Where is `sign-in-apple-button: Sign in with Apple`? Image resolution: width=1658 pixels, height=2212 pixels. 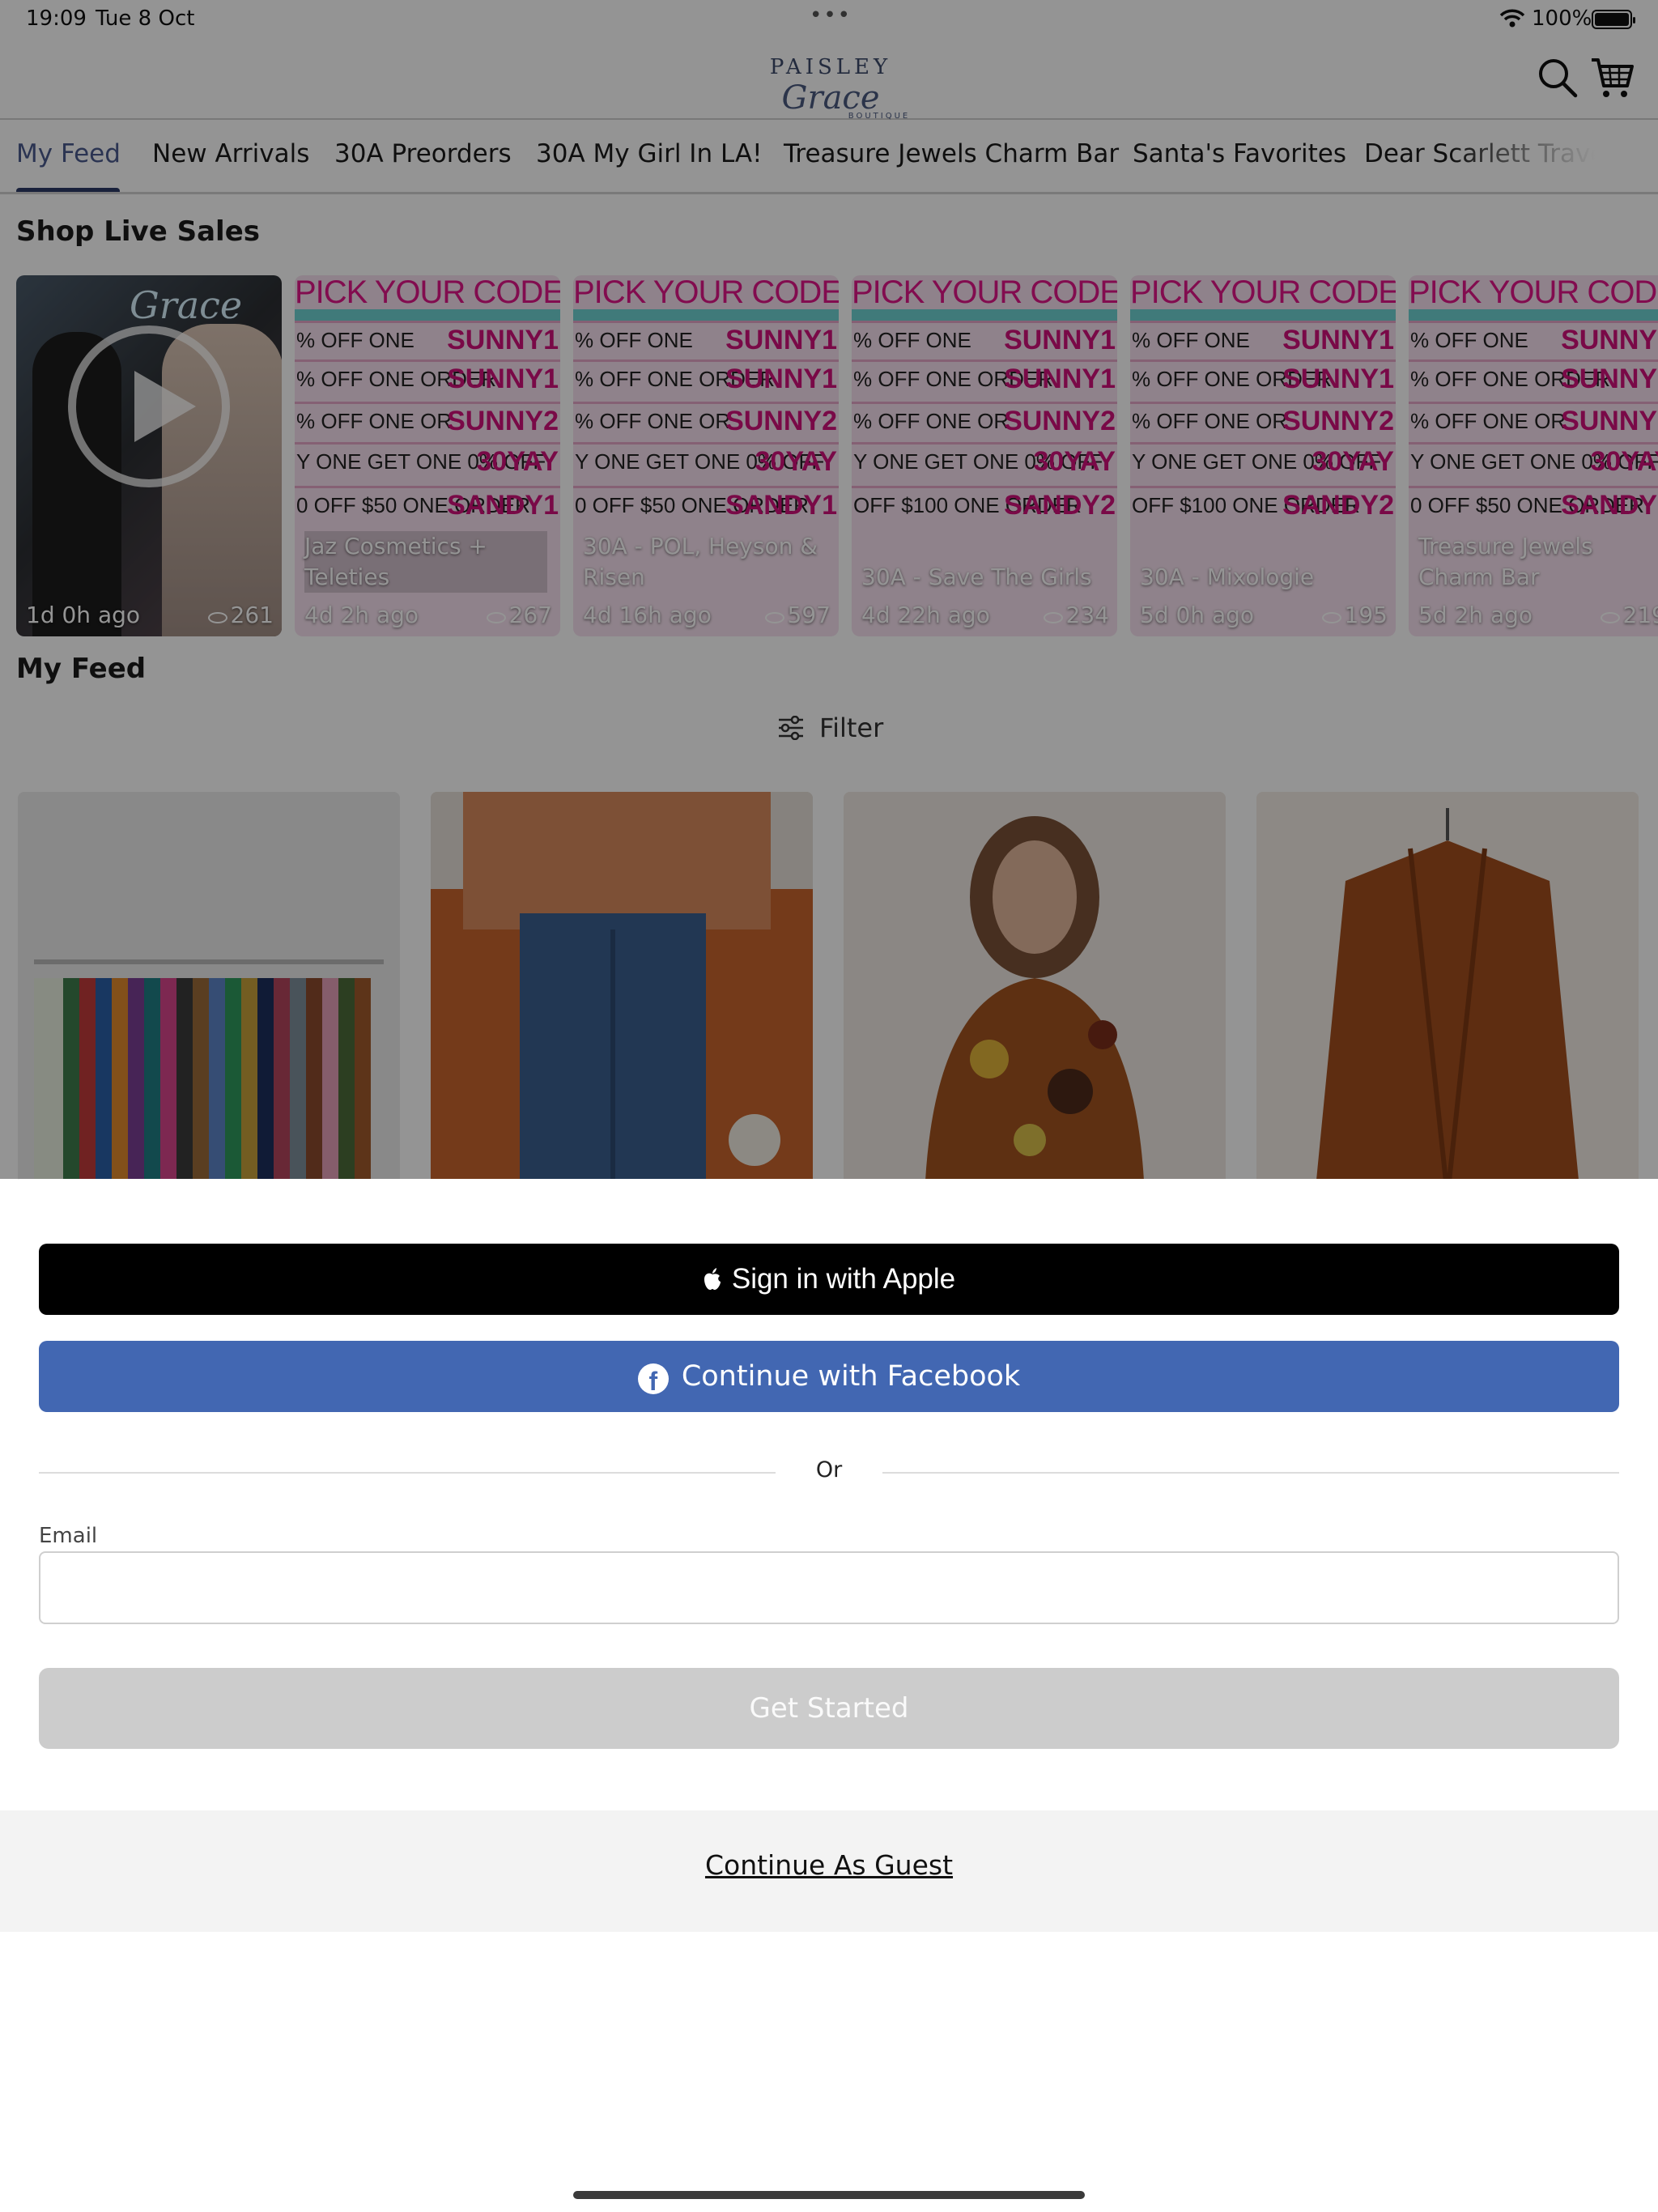
sign-in-apple-button: Sign in with Apple is located at coordinates (829, 1280).